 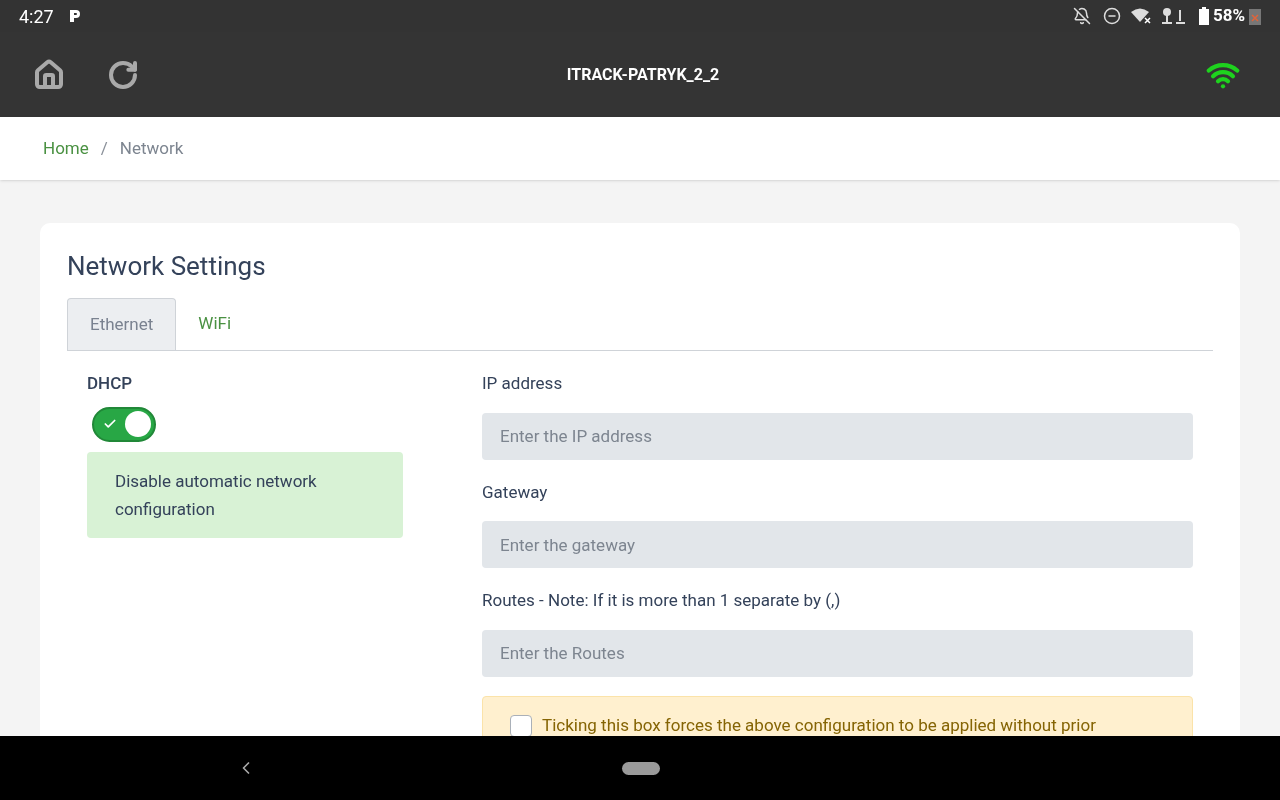 I want to click on tab: Ethernet, so click(x=122, y=324).